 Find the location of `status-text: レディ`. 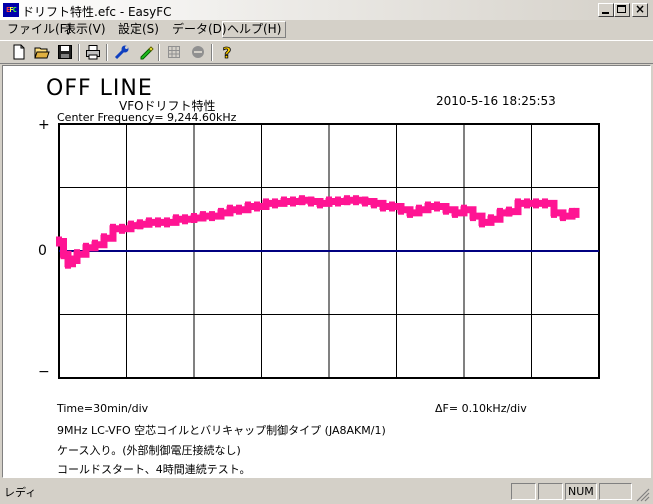

status-text: レディ is located at coordinates (20, 492).